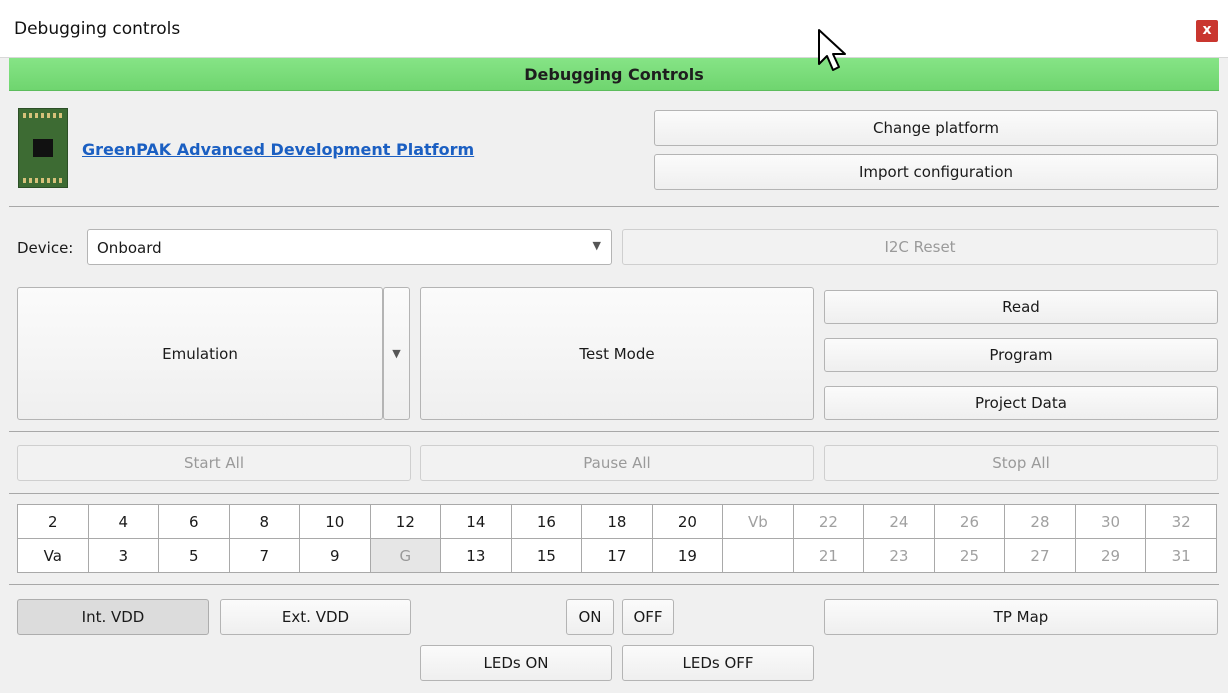  What do you see at coordinates (315, 617) in the screenshot?
I see `ext-vdd-button: Ext. VDD` at bounding box center [315, 617].